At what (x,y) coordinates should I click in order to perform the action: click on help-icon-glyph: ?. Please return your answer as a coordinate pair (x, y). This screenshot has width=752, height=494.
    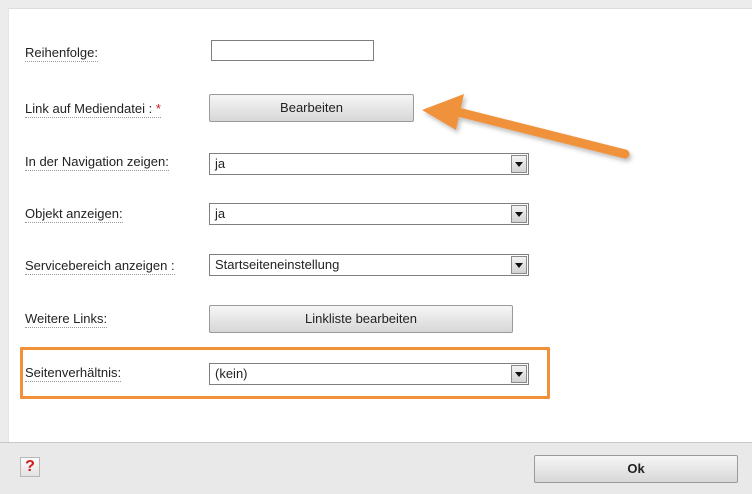
    Looking at the image, I should click on (30, 466).